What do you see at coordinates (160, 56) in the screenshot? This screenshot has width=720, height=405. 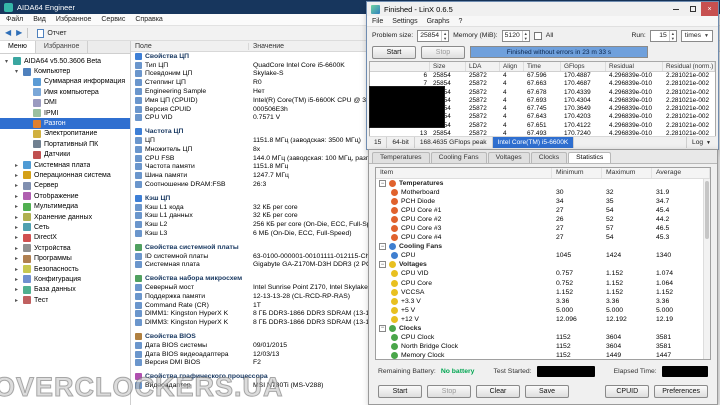 I see `field-cell: Свойства ЦП` at bounding box center [160, 56].